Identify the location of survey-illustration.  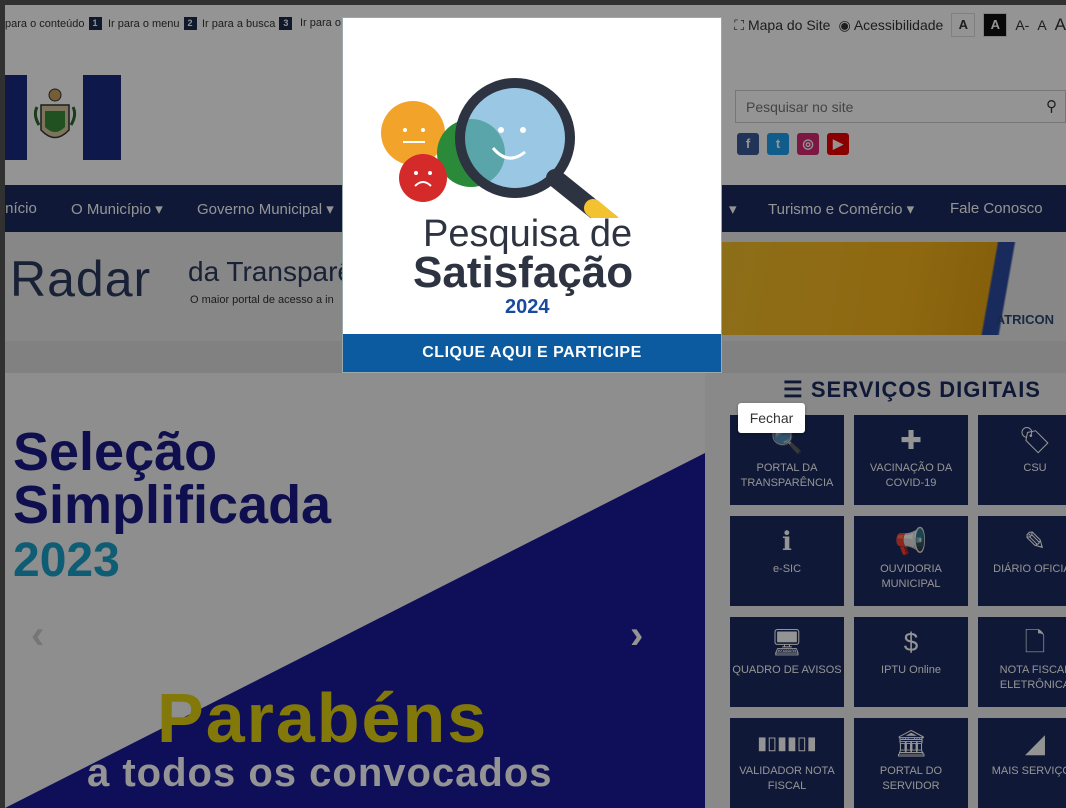
(500, 148).